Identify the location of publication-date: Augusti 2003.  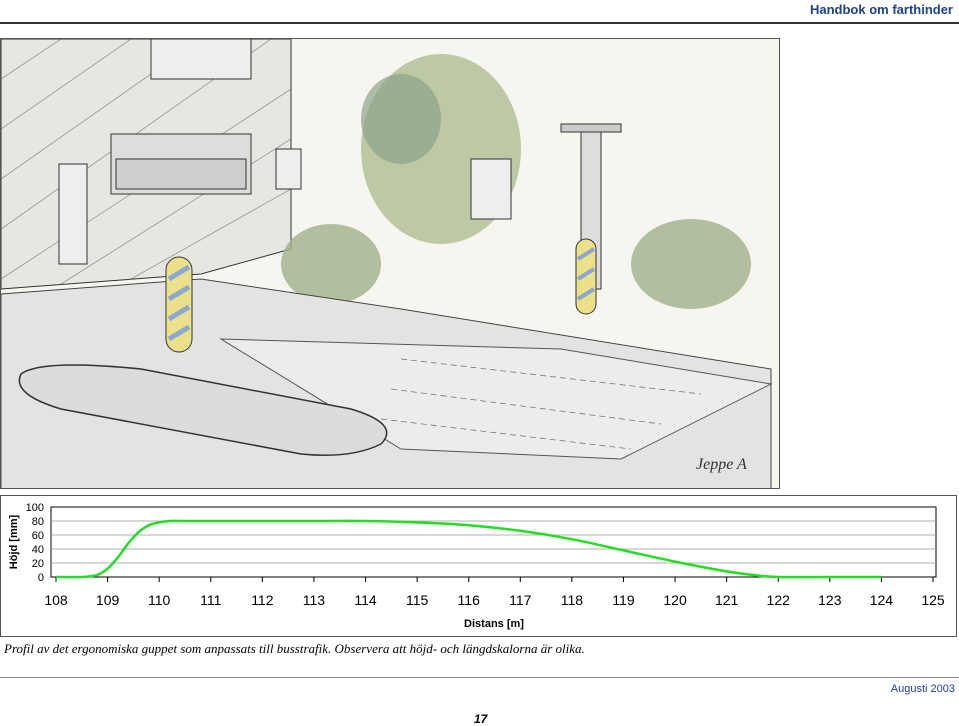
(922, 689).